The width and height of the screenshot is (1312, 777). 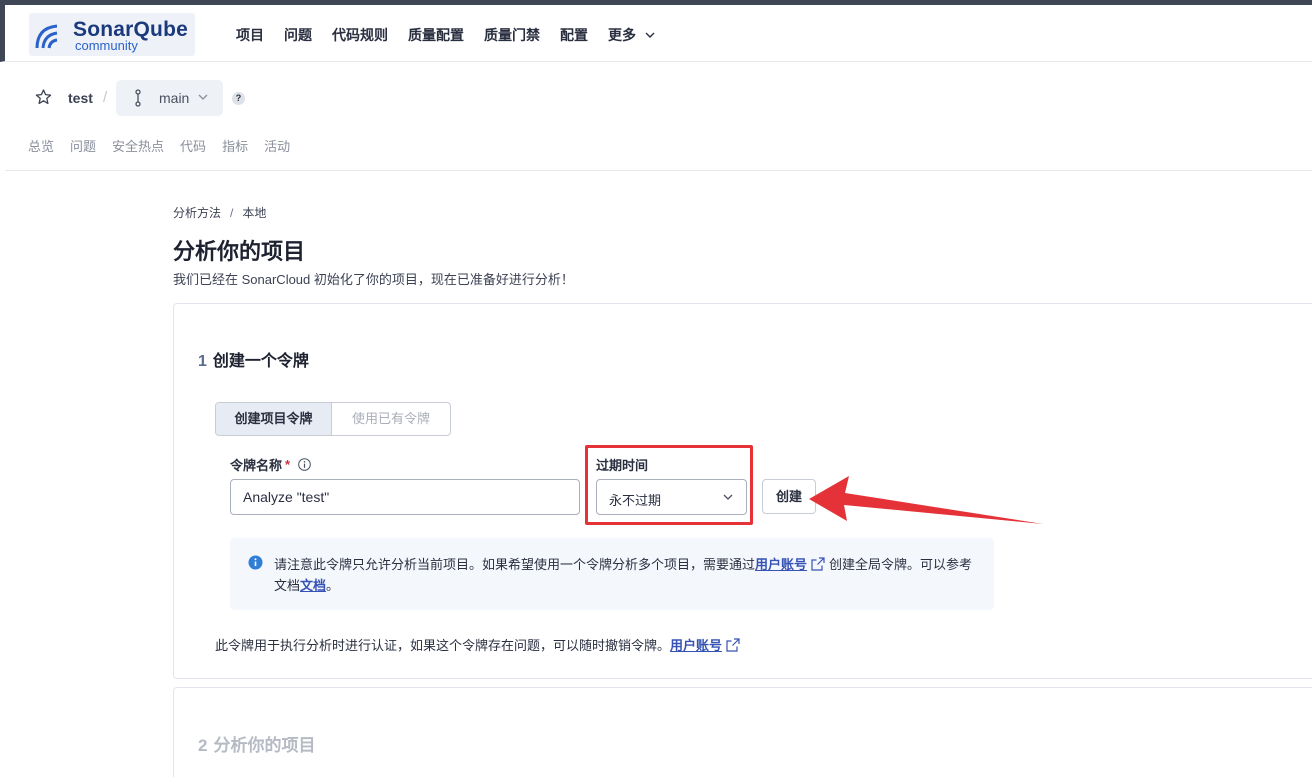 I want to click on step-1-heading: 1 创建一个令牌, so click(x=253, y=359).